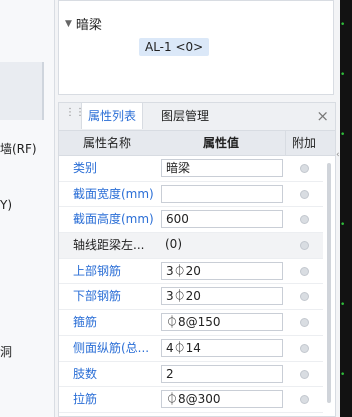  I want to click on property-value-readonly: (0), so click(173, 244).